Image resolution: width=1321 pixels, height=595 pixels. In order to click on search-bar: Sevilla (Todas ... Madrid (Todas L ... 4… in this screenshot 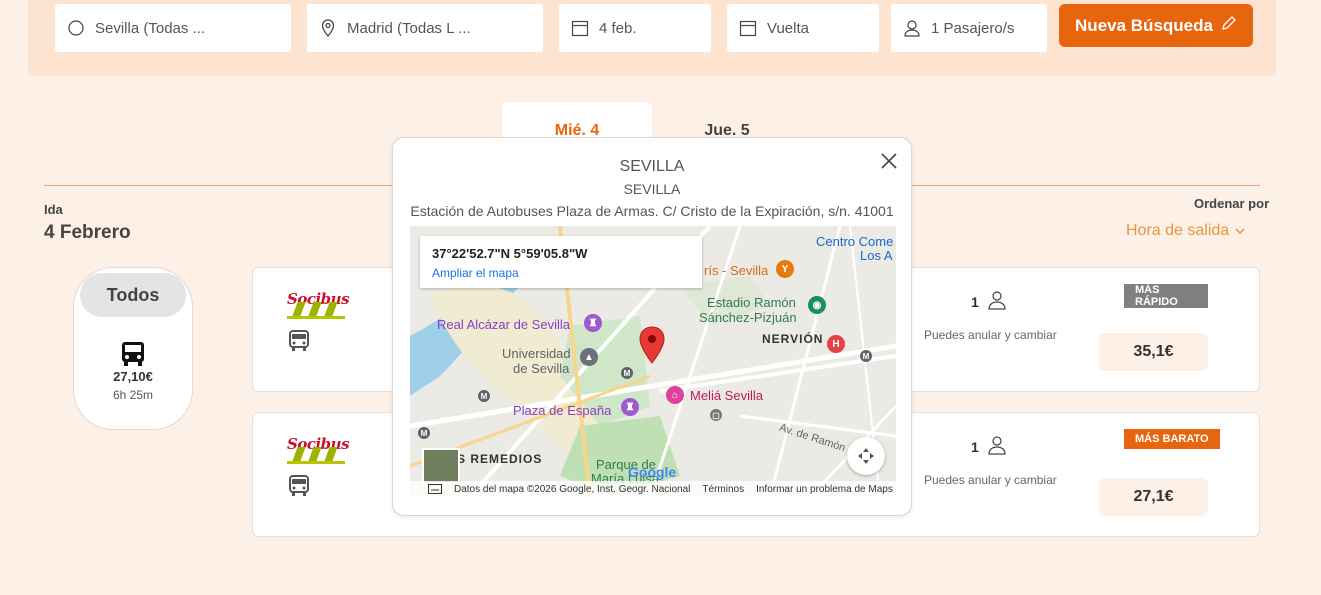, I will do `click(652, 38)`.